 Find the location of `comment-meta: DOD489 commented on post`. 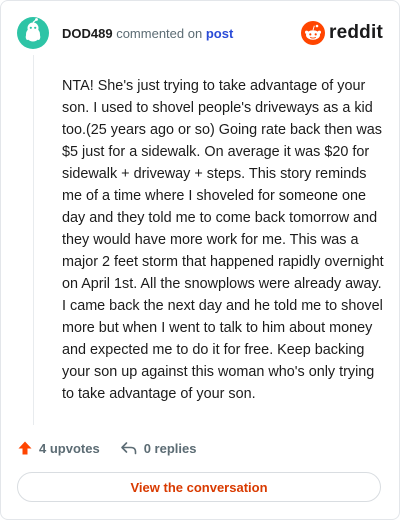

comment-meta: DOD489 commented on post is located at coordinates (147, 33).